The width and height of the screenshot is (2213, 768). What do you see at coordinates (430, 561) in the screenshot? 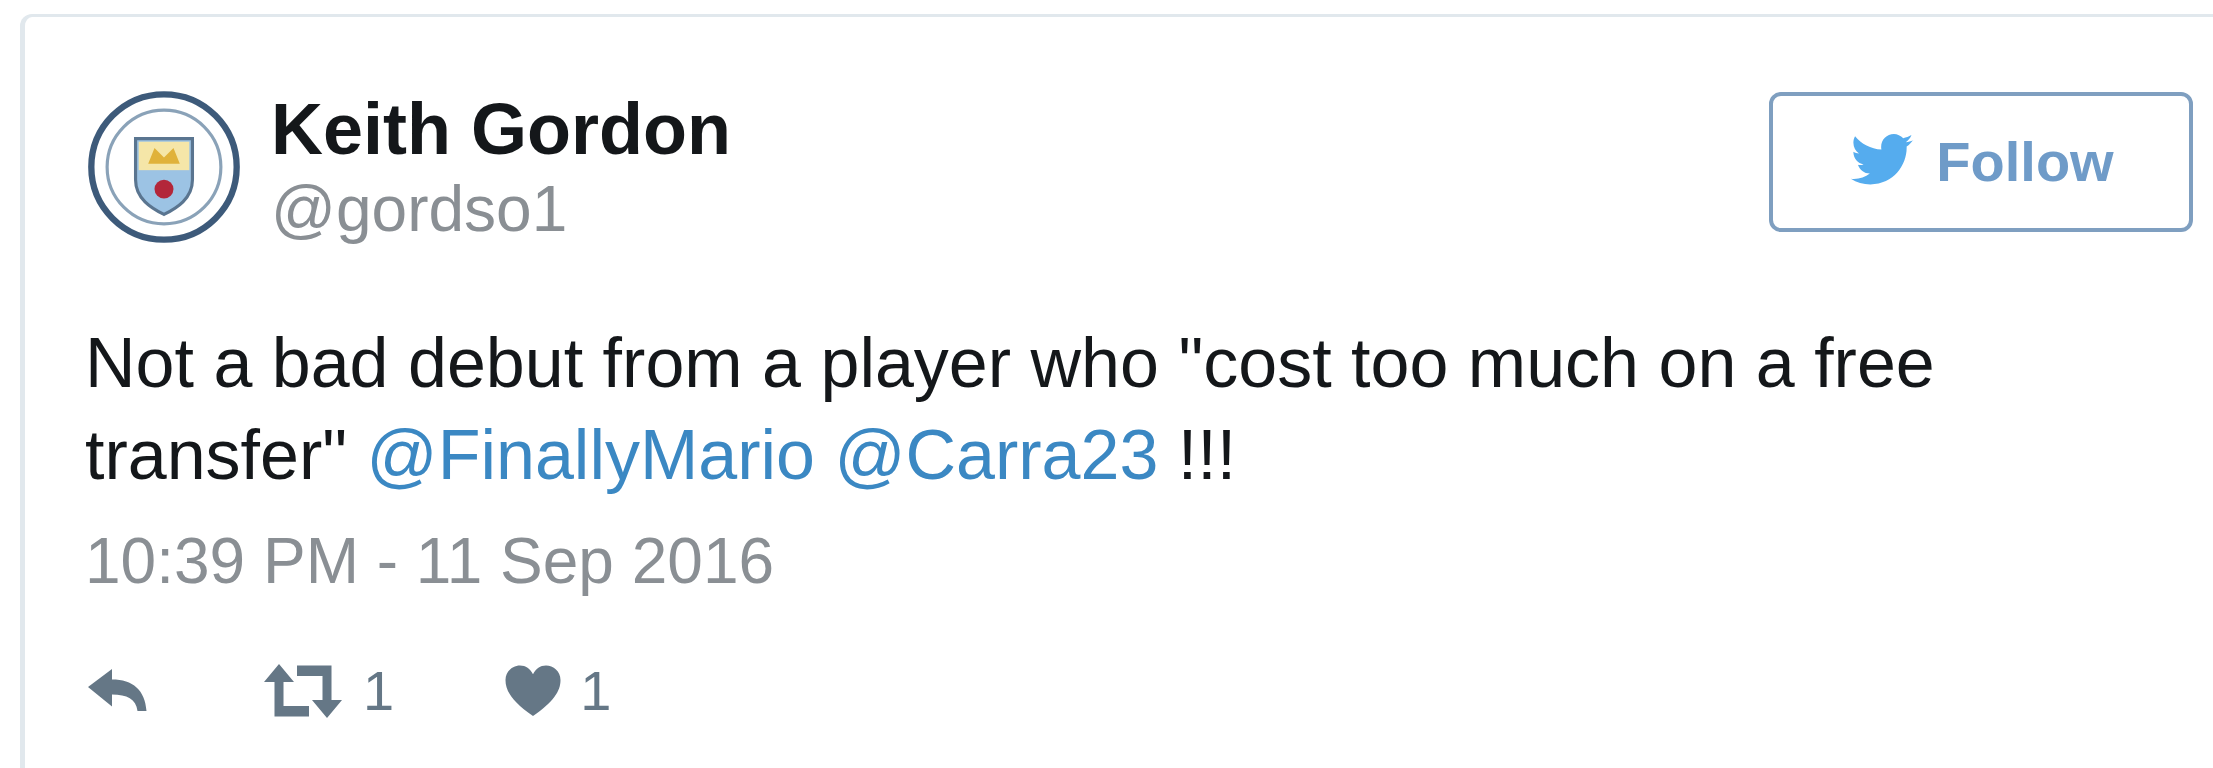
I see `tweet-timestamp: 10:39 PM - 11 Sep 2016` at bounding box center [430, 561].